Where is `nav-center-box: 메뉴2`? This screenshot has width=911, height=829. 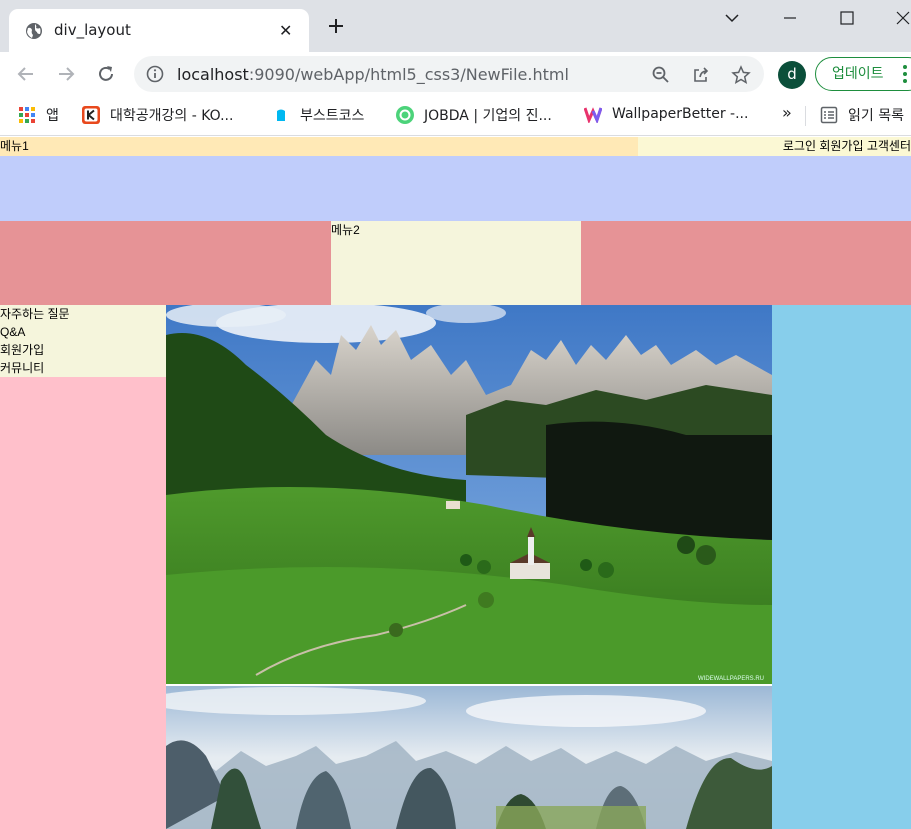 nav-center-box: 메뉴2 is located at coordinates (456, 263).